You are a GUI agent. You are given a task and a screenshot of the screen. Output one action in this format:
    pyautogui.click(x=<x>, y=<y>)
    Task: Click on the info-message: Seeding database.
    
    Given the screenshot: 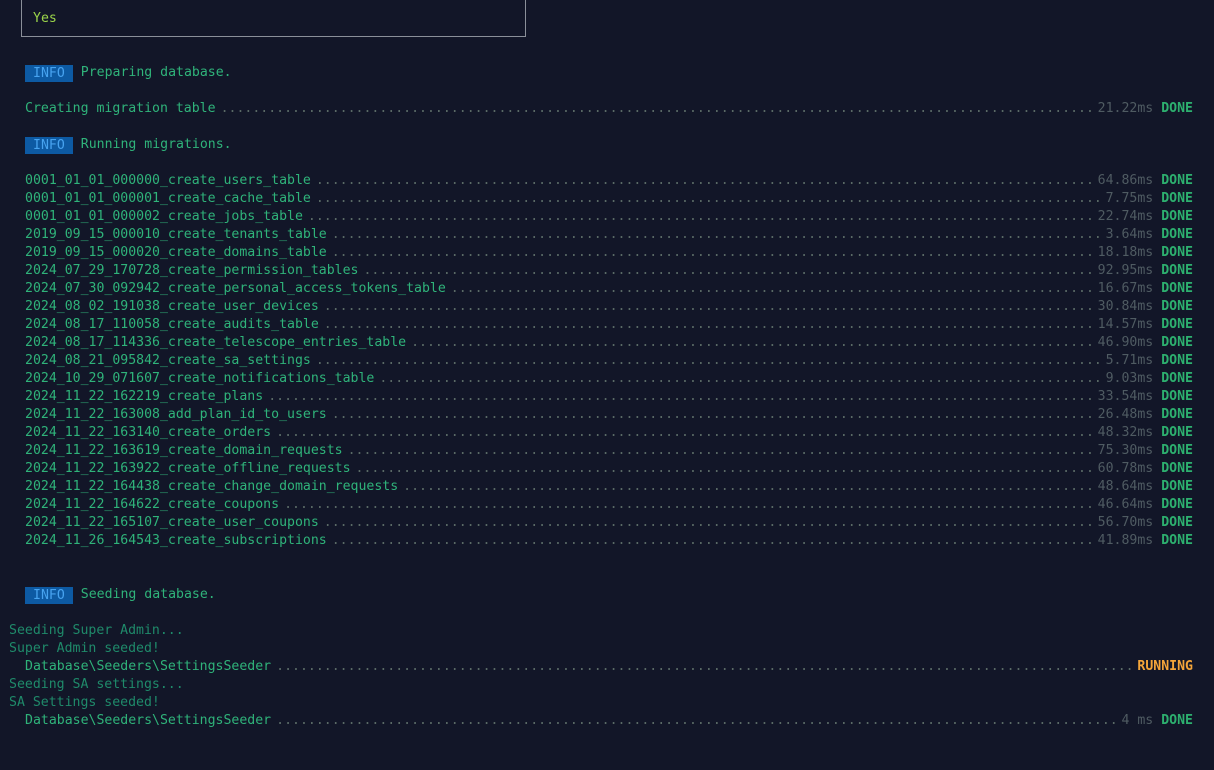 What is the action you would take?
    pyautogui.click(x=148, y=594)
    